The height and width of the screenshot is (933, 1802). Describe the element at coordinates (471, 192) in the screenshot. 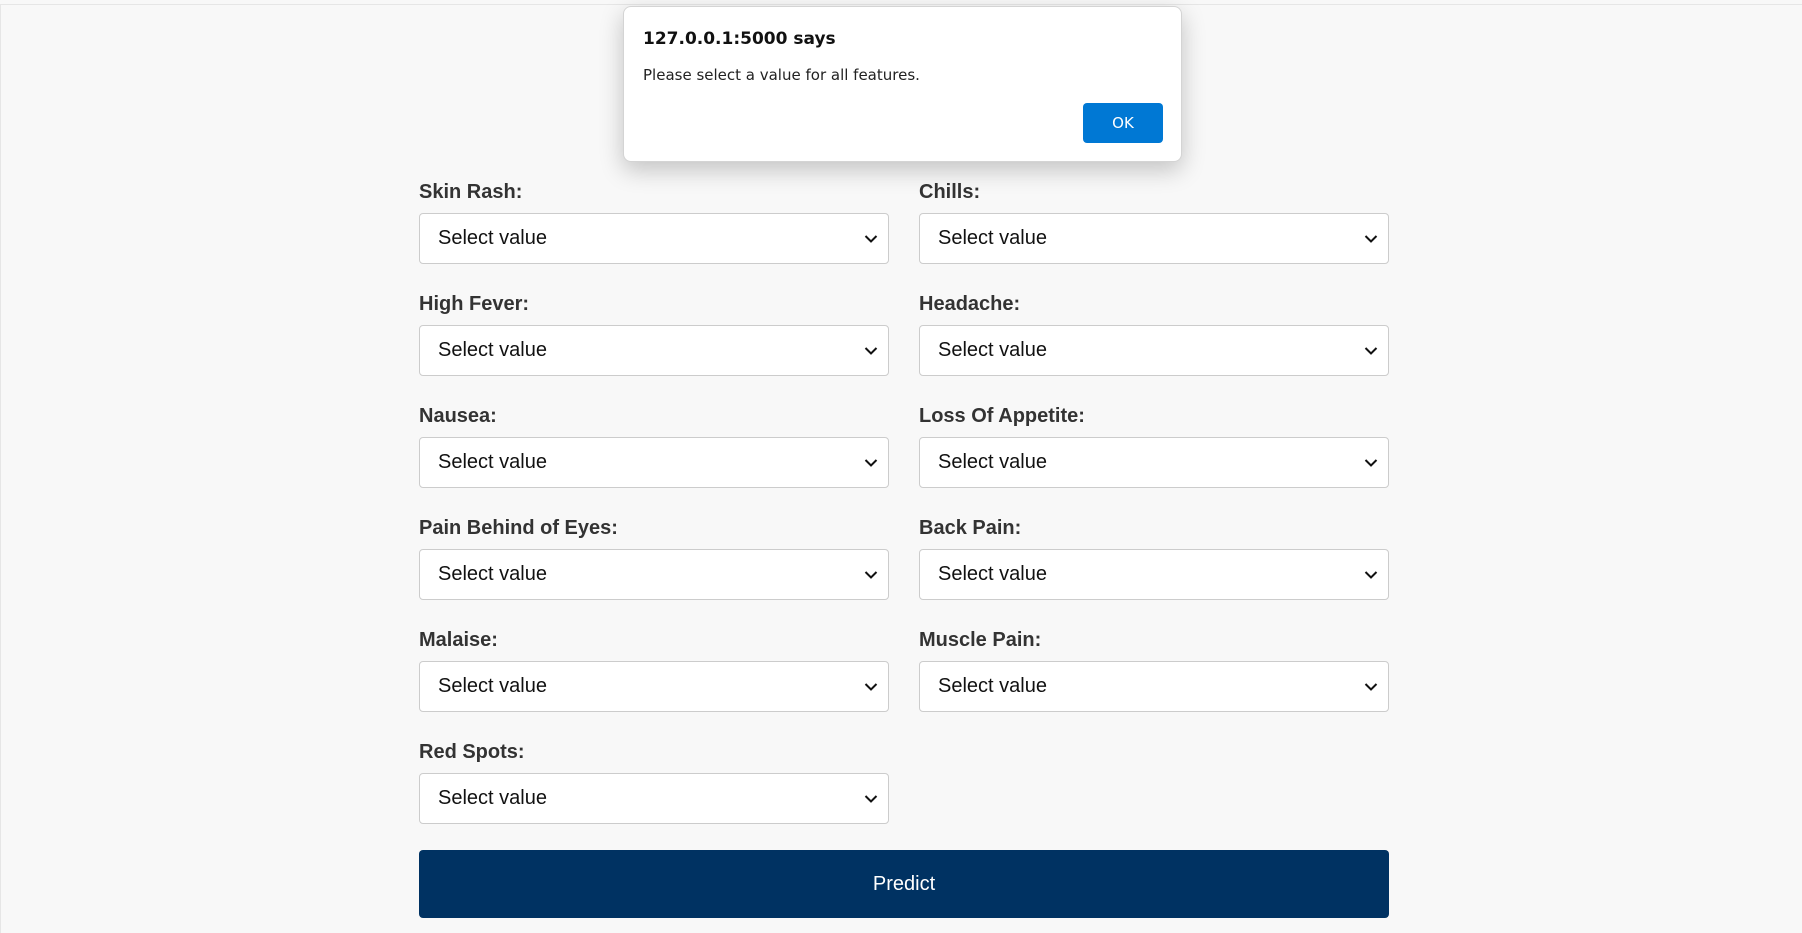

I see `field-label: Skin Rash:` at that location.